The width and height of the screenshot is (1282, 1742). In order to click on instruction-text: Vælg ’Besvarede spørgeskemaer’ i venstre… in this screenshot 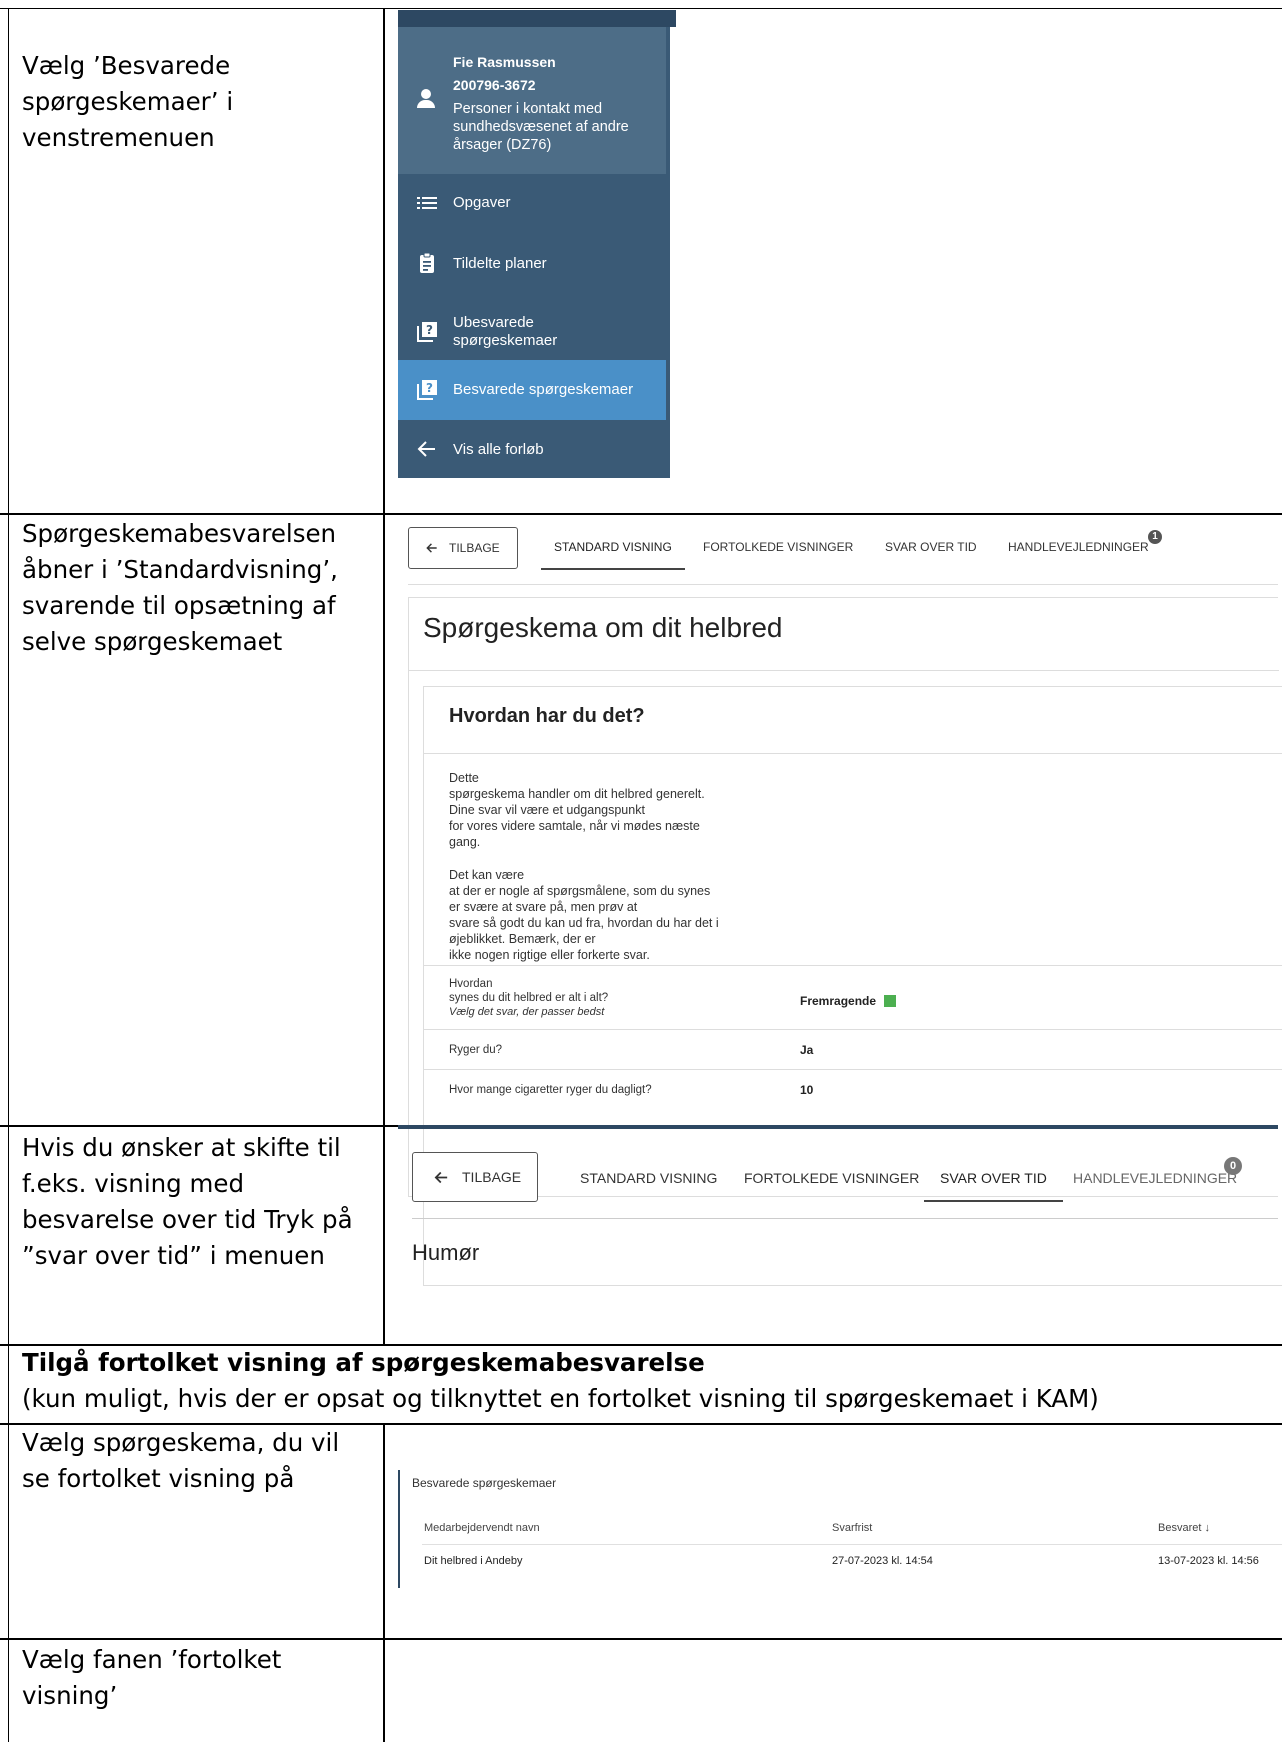, I will do `click(128, 101)`.